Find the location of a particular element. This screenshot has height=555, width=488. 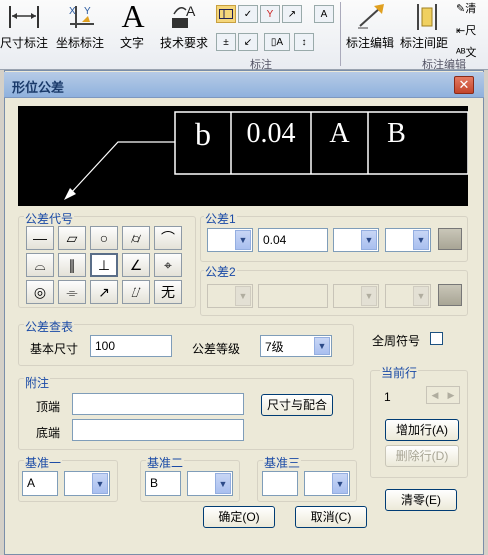

ribbon-tech-requirement-label: 技术要求 is located at coordinates (184, 42).